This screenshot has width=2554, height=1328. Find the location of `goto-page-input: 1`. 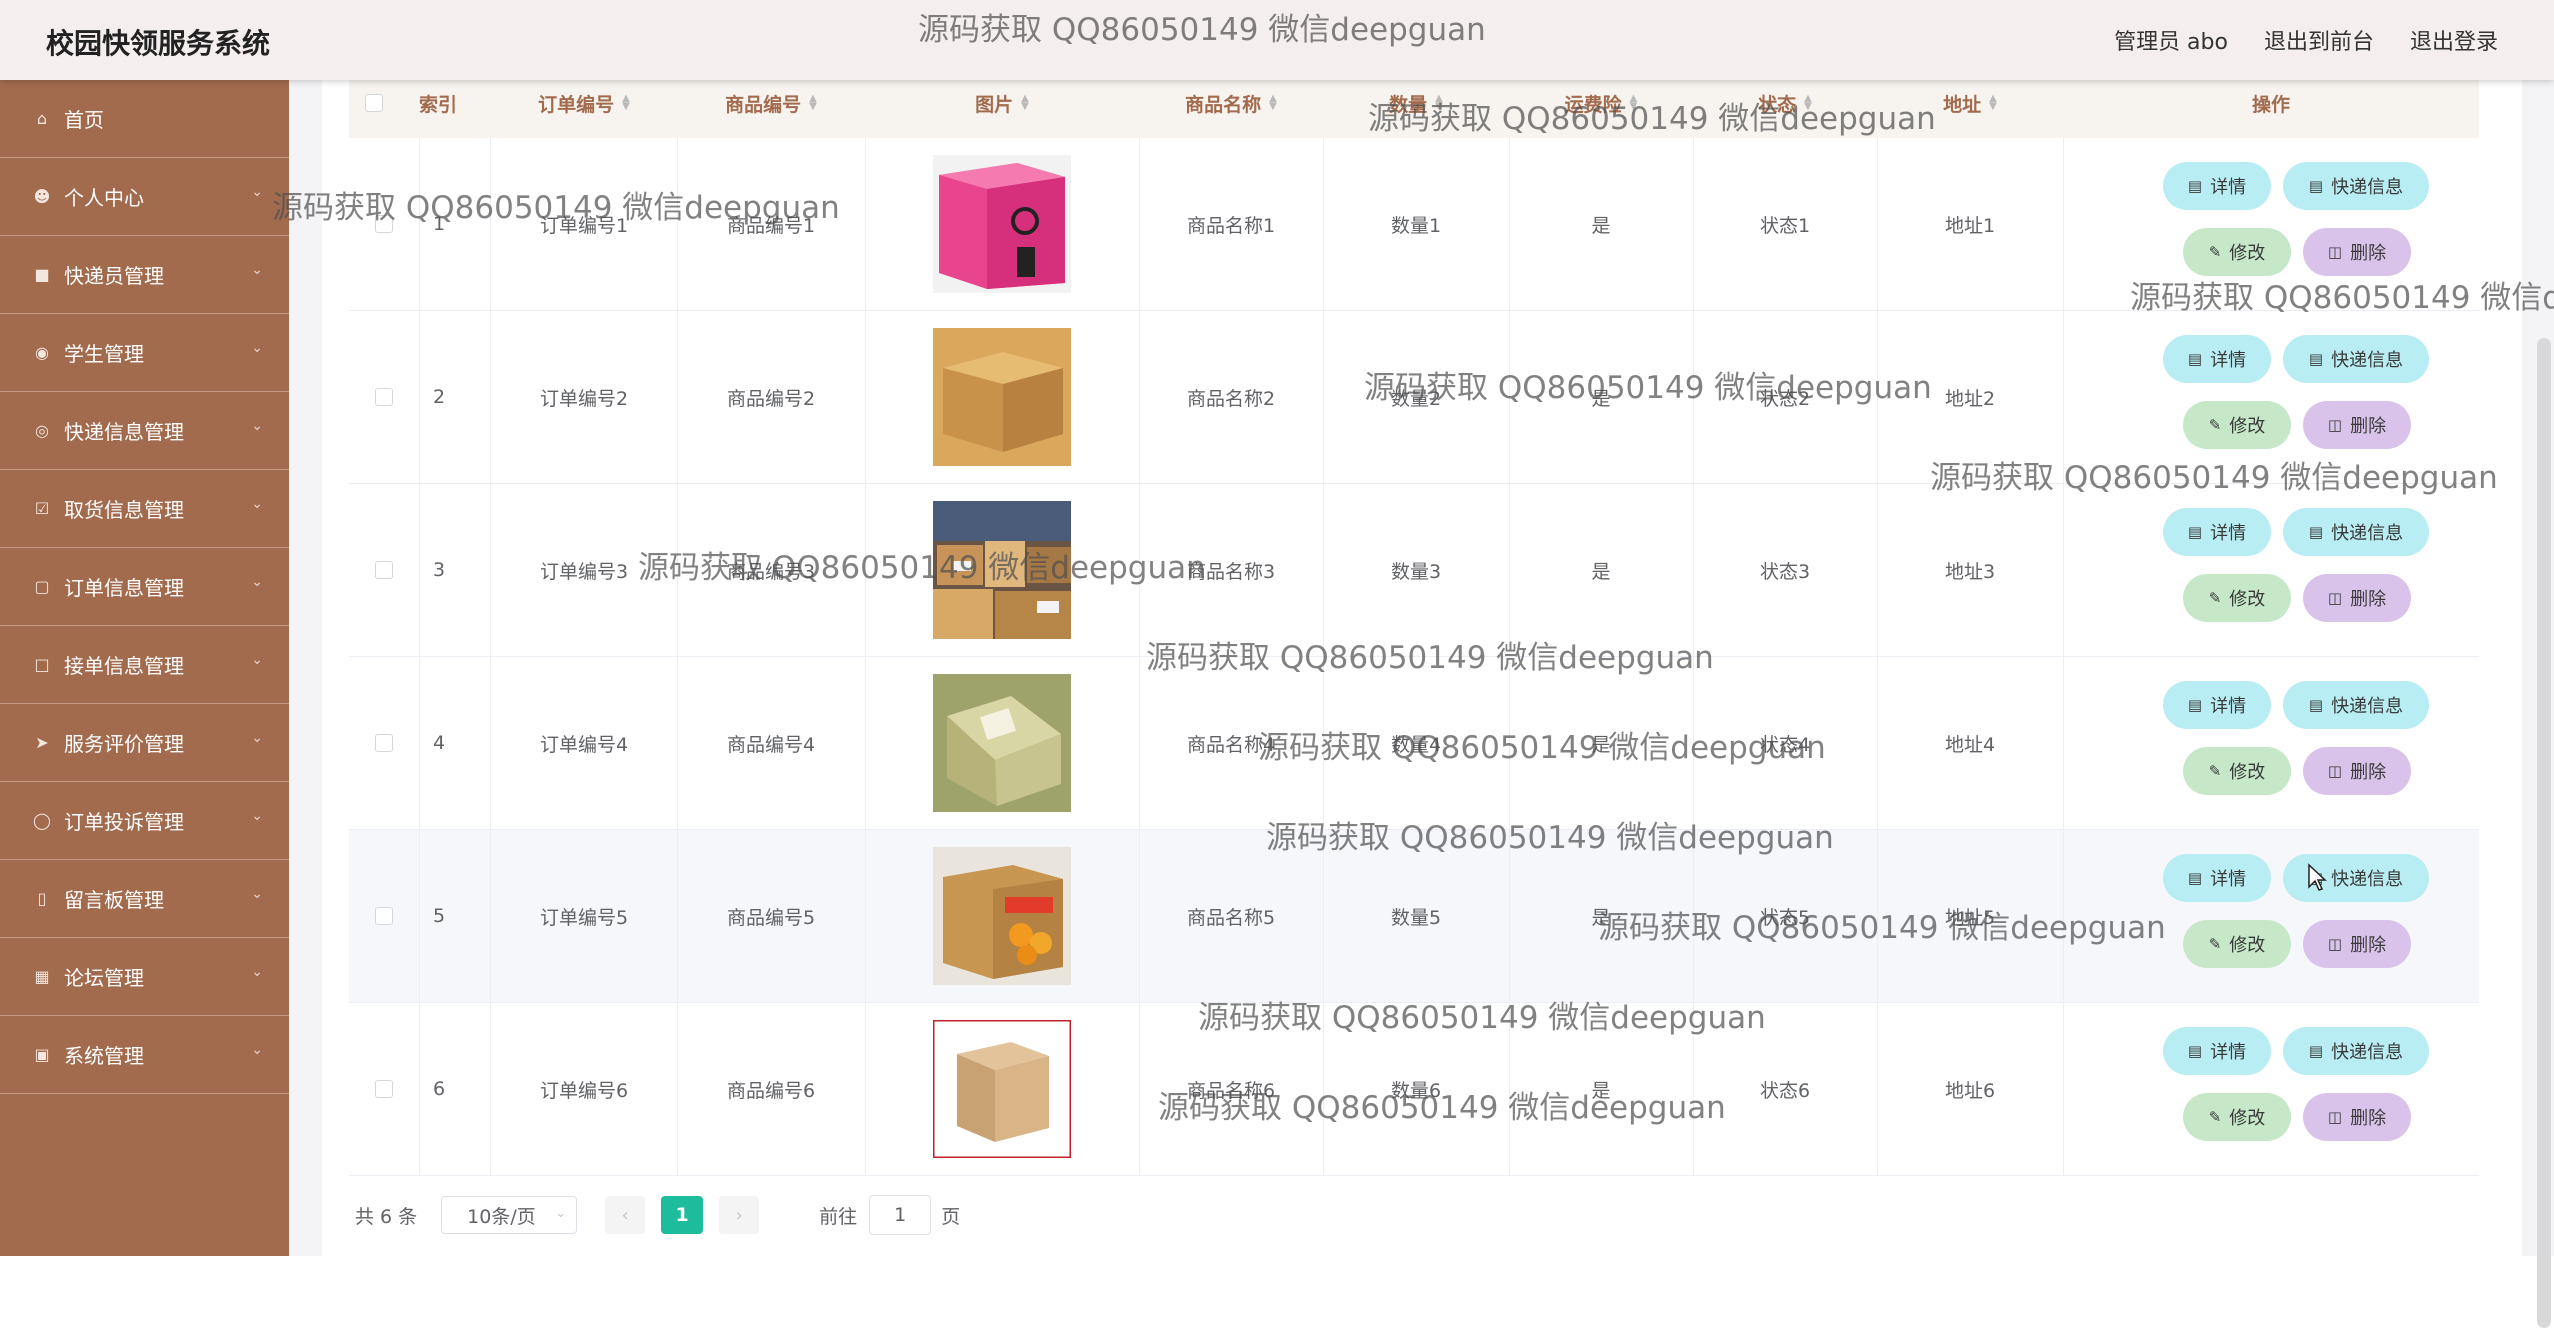

goto-page-input: 1 is located at coordinates (900, 1215).